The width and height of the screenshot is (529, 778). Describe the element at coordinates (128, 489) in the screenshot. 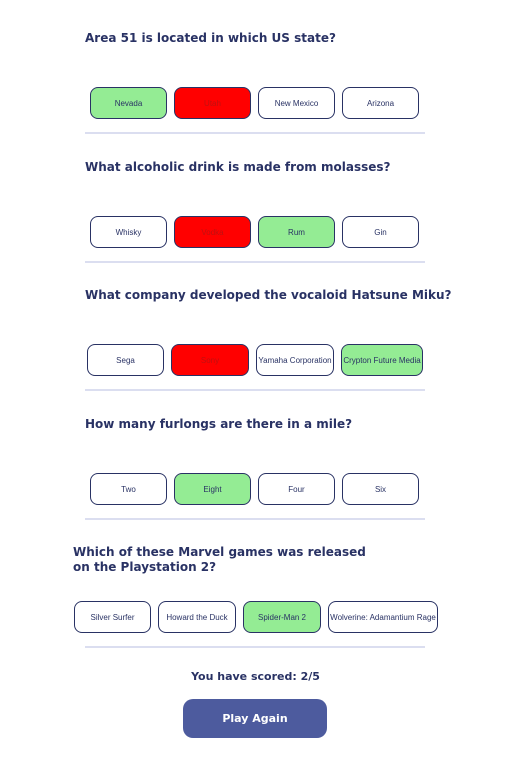

I see `answer-option: Two` at that location.